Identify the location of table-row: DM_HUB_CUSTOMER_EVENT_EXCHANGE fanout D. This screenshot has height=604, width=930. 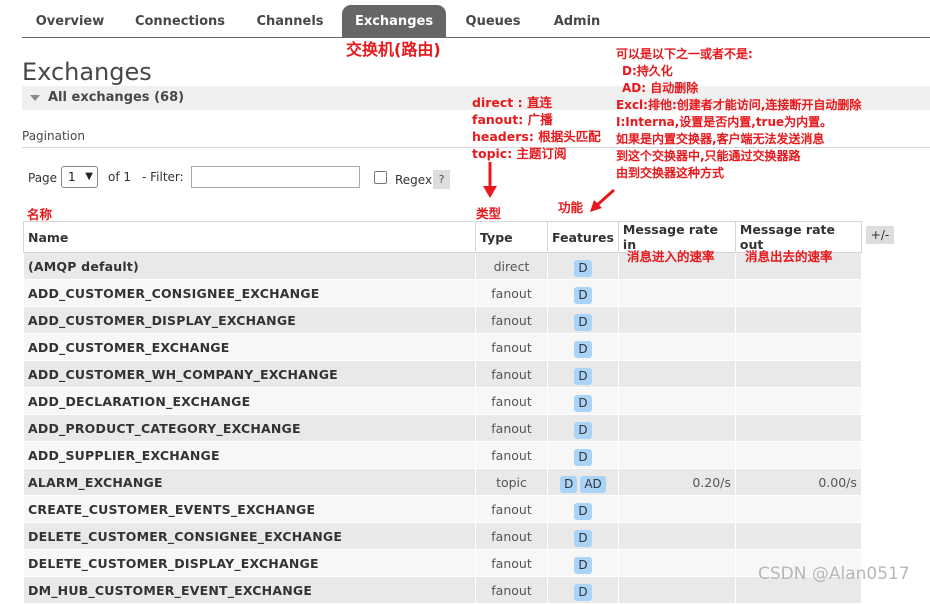
(442, 590).